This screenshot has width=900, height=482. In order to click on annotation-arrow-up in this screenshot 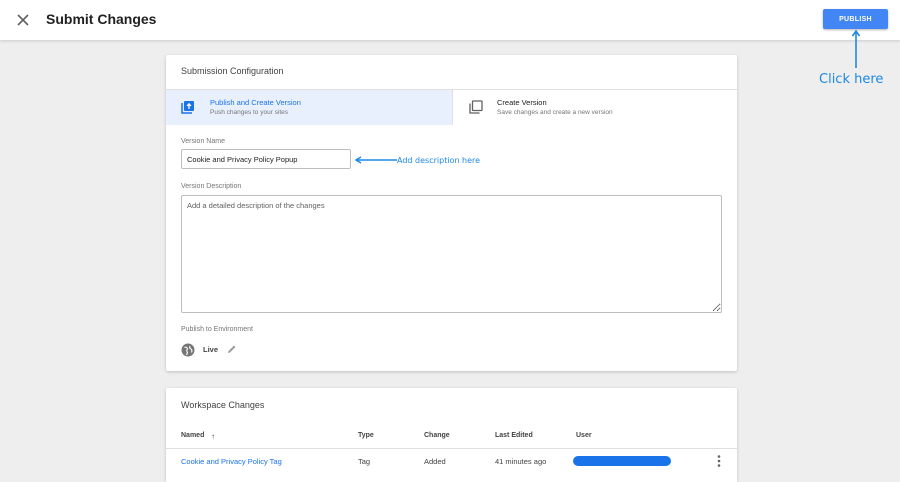, I will do `click(856, 49)`.